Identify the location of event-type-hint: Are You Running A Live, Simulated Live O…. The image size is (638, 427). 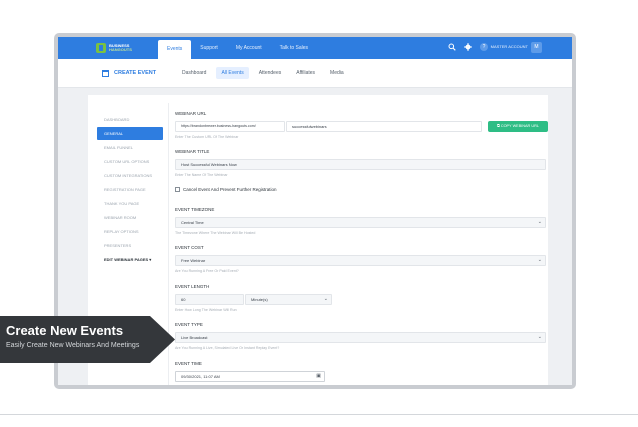
(227, 348).